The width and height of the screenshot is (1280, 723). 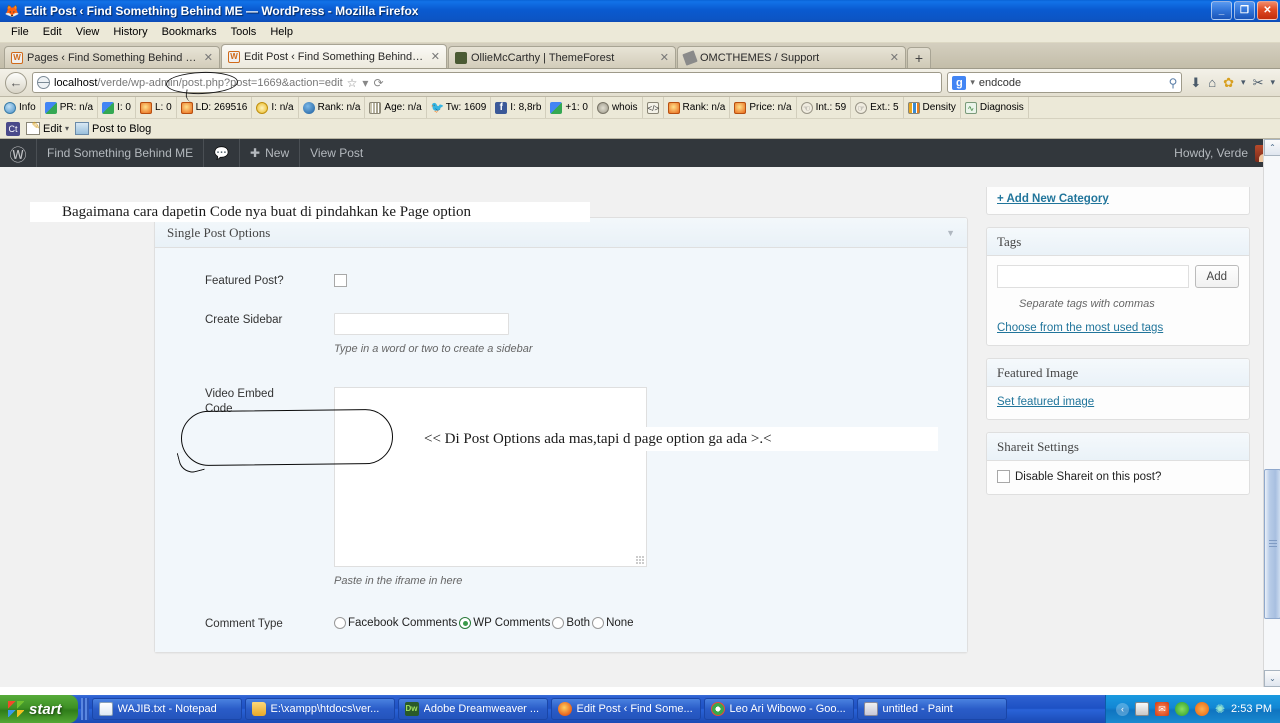 I want to click on search-bar: g ▾ endcode ⚲, so click(x=1065, y=82).